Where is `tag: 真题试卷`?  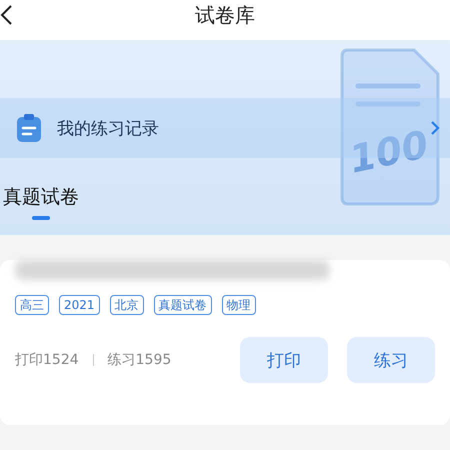 tag: 真题试卷 is located at coordinates (183, 305).